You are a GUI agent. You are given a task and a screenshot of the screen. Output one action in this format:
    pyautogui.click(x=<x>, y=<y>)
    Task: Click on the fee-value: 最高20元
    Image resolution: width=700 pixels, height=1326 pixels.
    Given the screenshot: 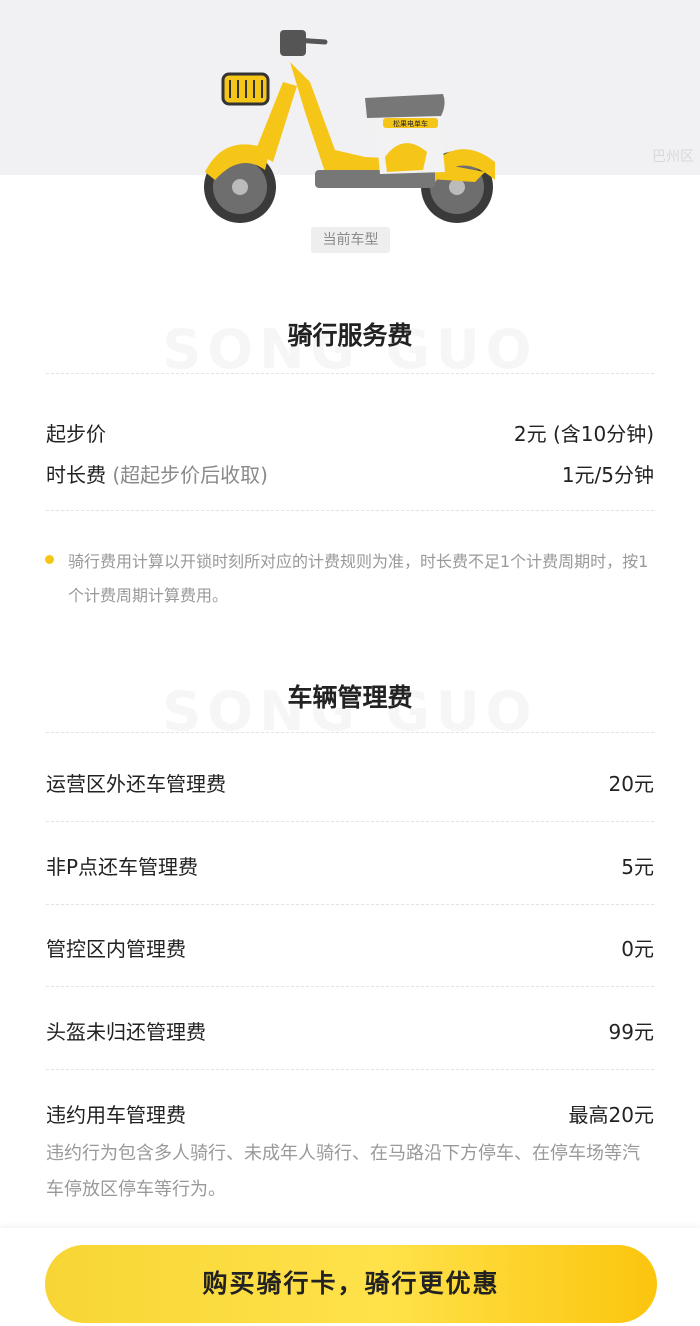 What is the action you would take?
    pyautogui.click(x=611, y=1115)
    